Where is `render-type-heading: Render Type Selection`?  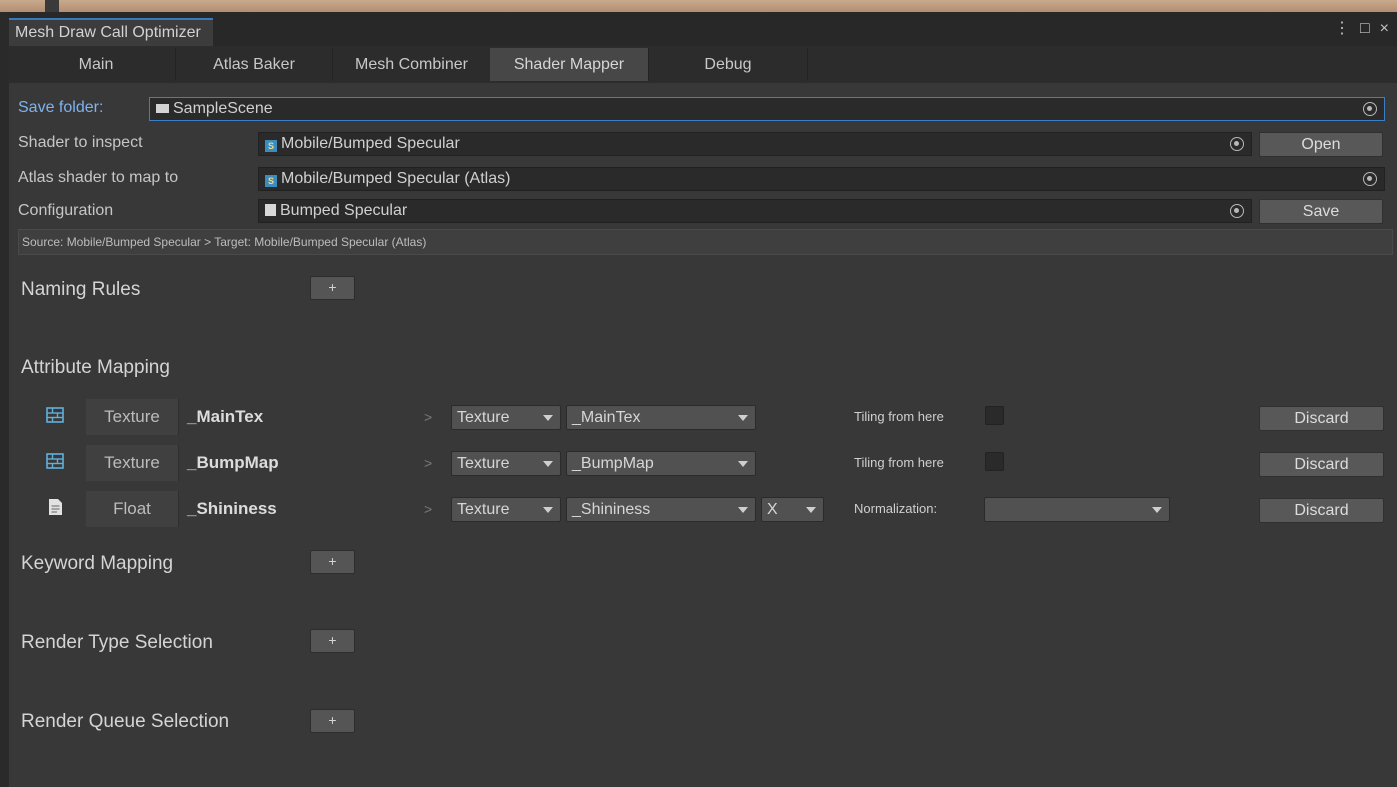 render-type-heading: Render Type Selection is located at coordinates (117, 642).